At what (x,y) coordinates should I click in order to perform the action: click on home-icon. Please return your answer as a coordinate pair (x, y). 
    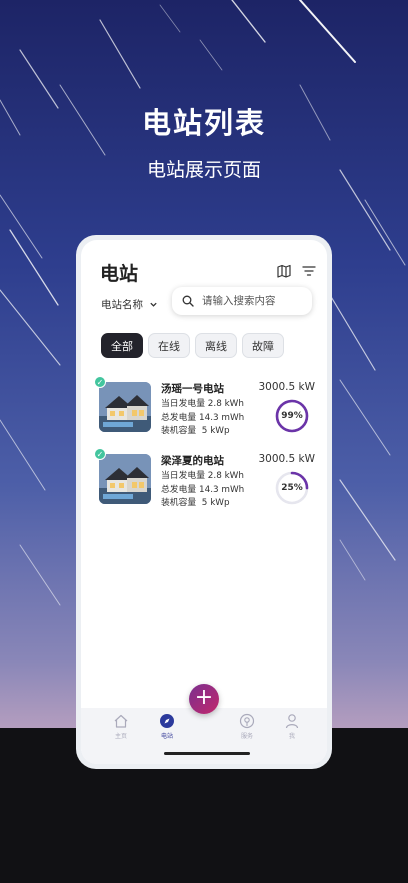
    Looking at the image, I should click on (121, 721).